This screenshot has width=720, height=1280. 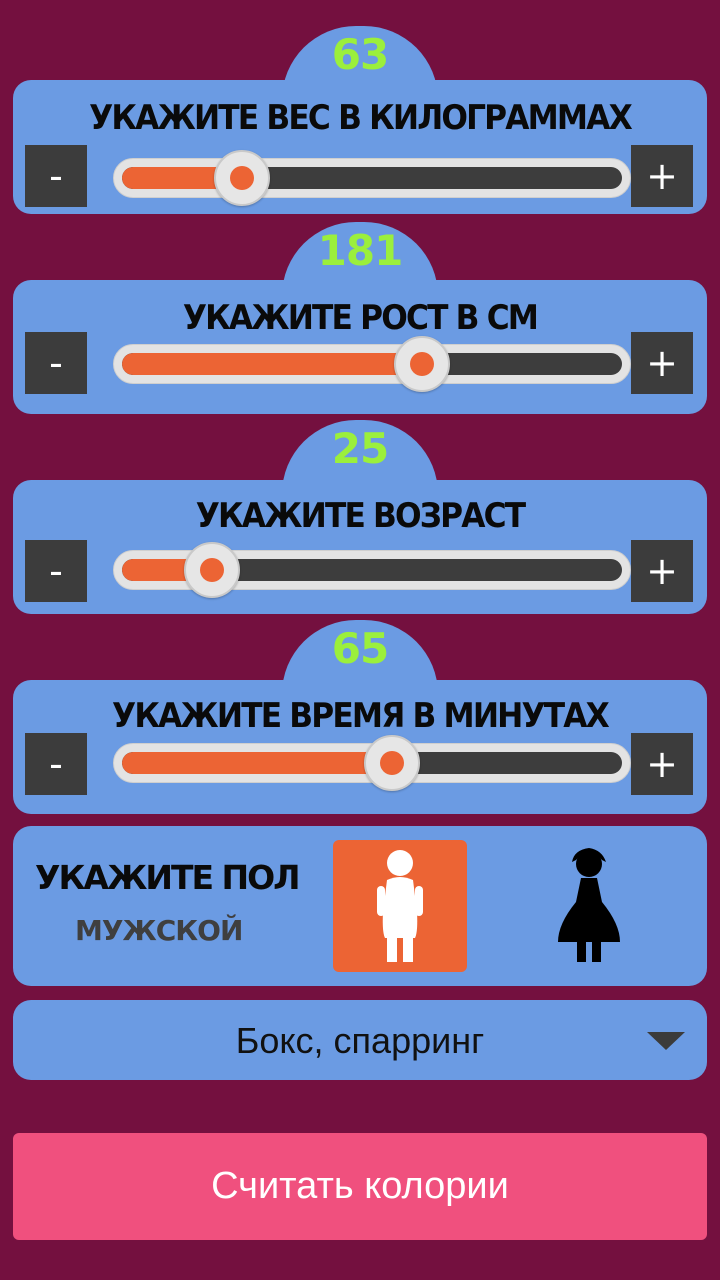 I want to click on female-person-icon, so click(x=589, y=905).